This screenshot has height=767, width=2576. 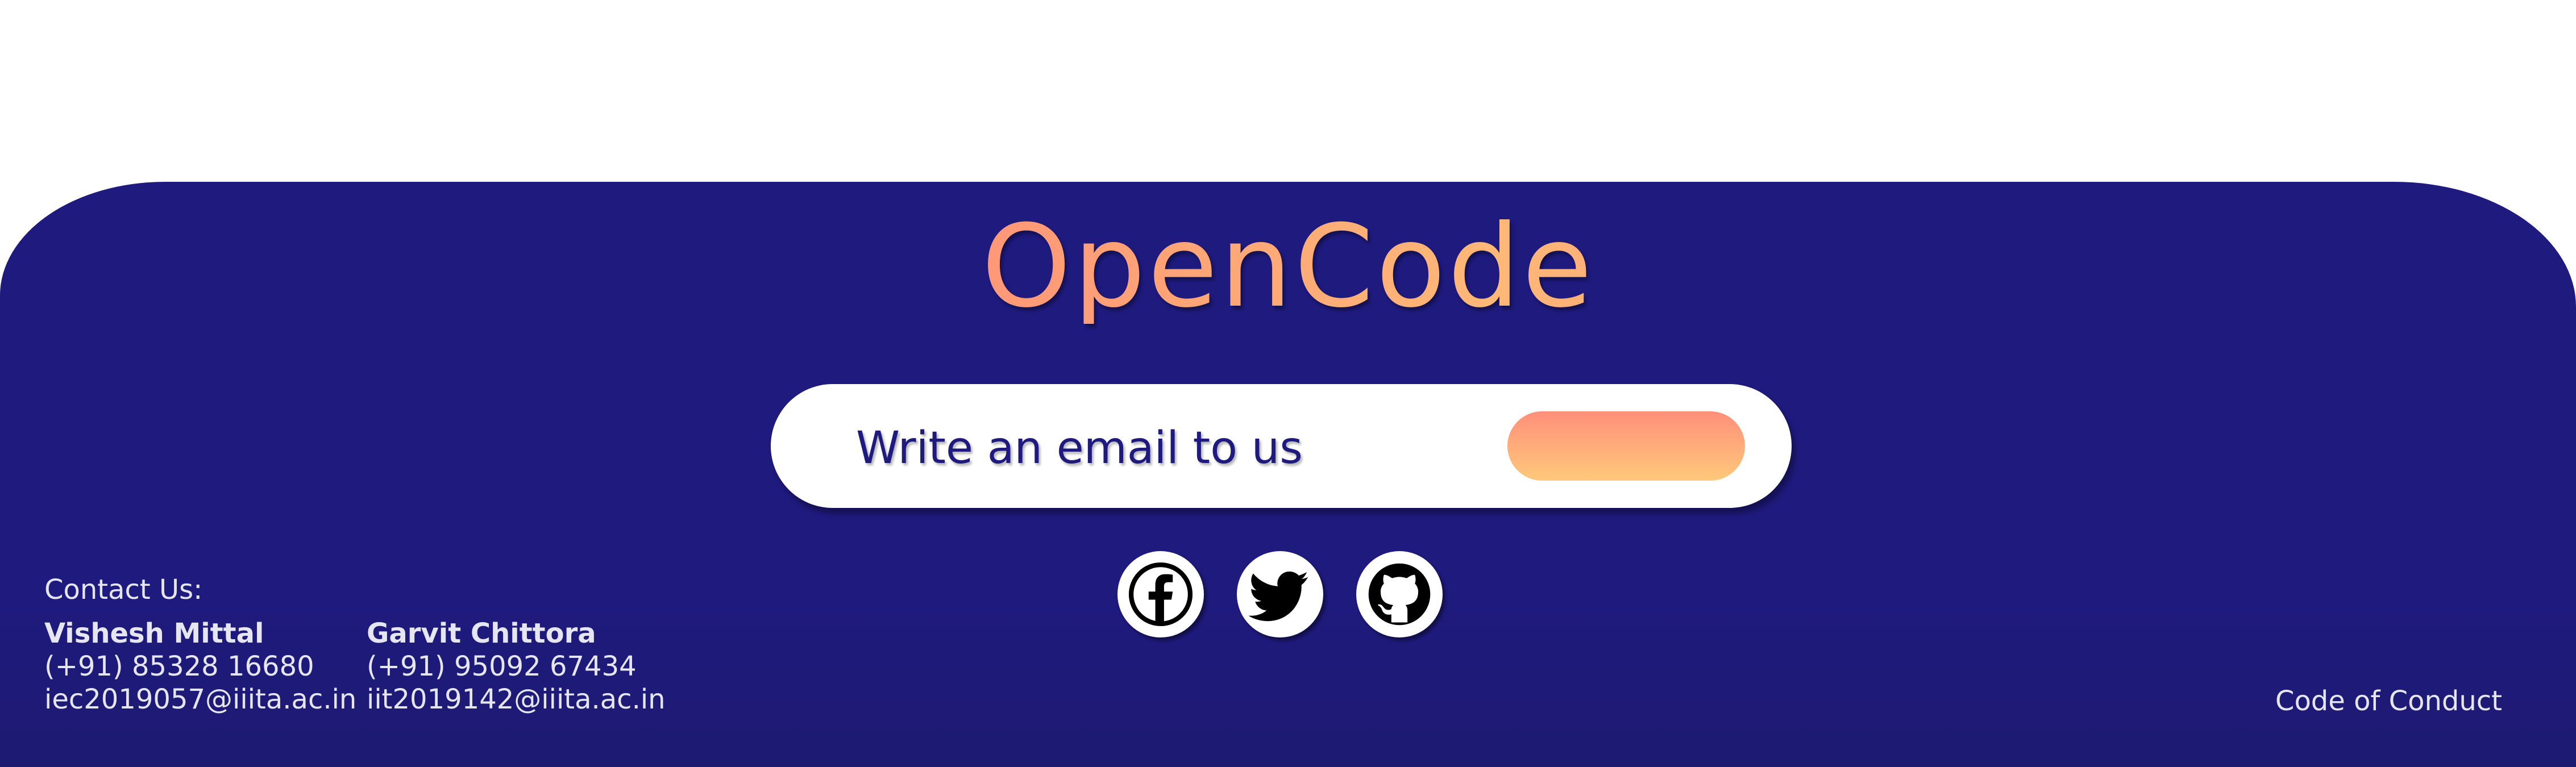 I want to click on twitter-icon, so click(x=1278, y=597).